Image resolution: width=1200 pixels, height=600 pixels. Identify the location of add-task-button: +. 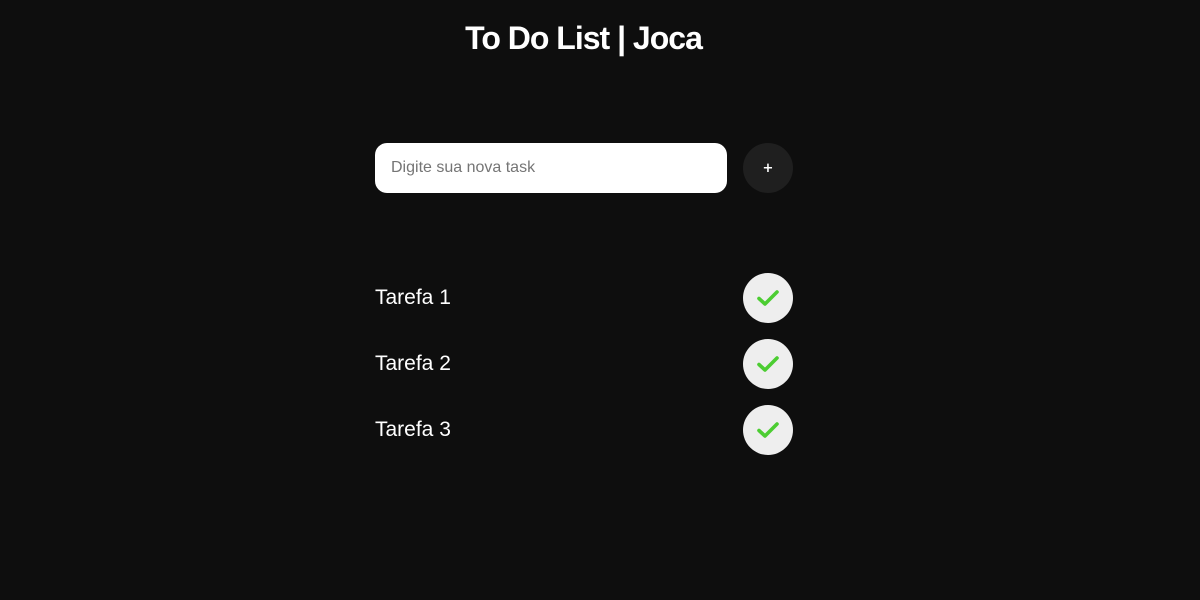
(768, 168).